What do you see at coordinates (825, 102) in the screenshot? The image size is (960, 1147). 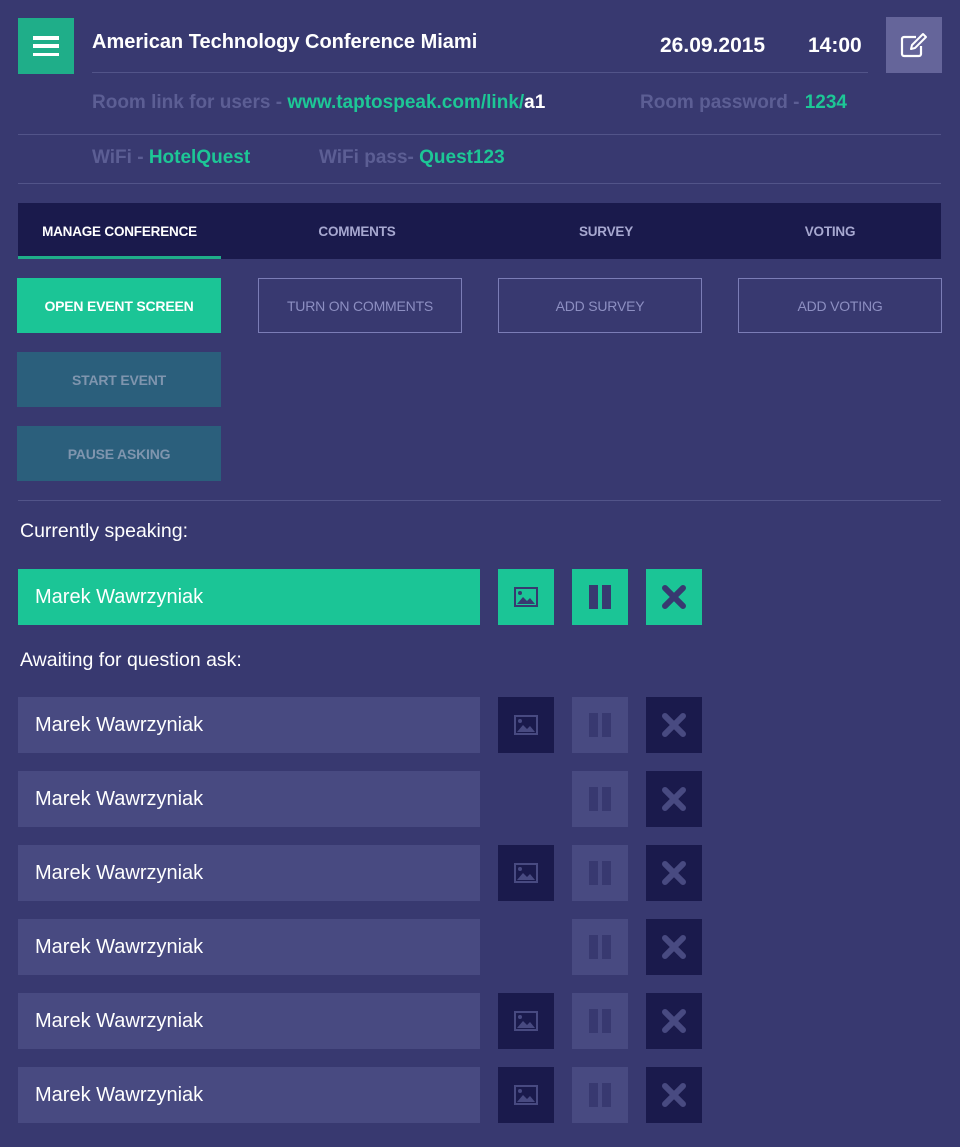 I see `room-password-value: 1234` at bounding box center [825, 102].